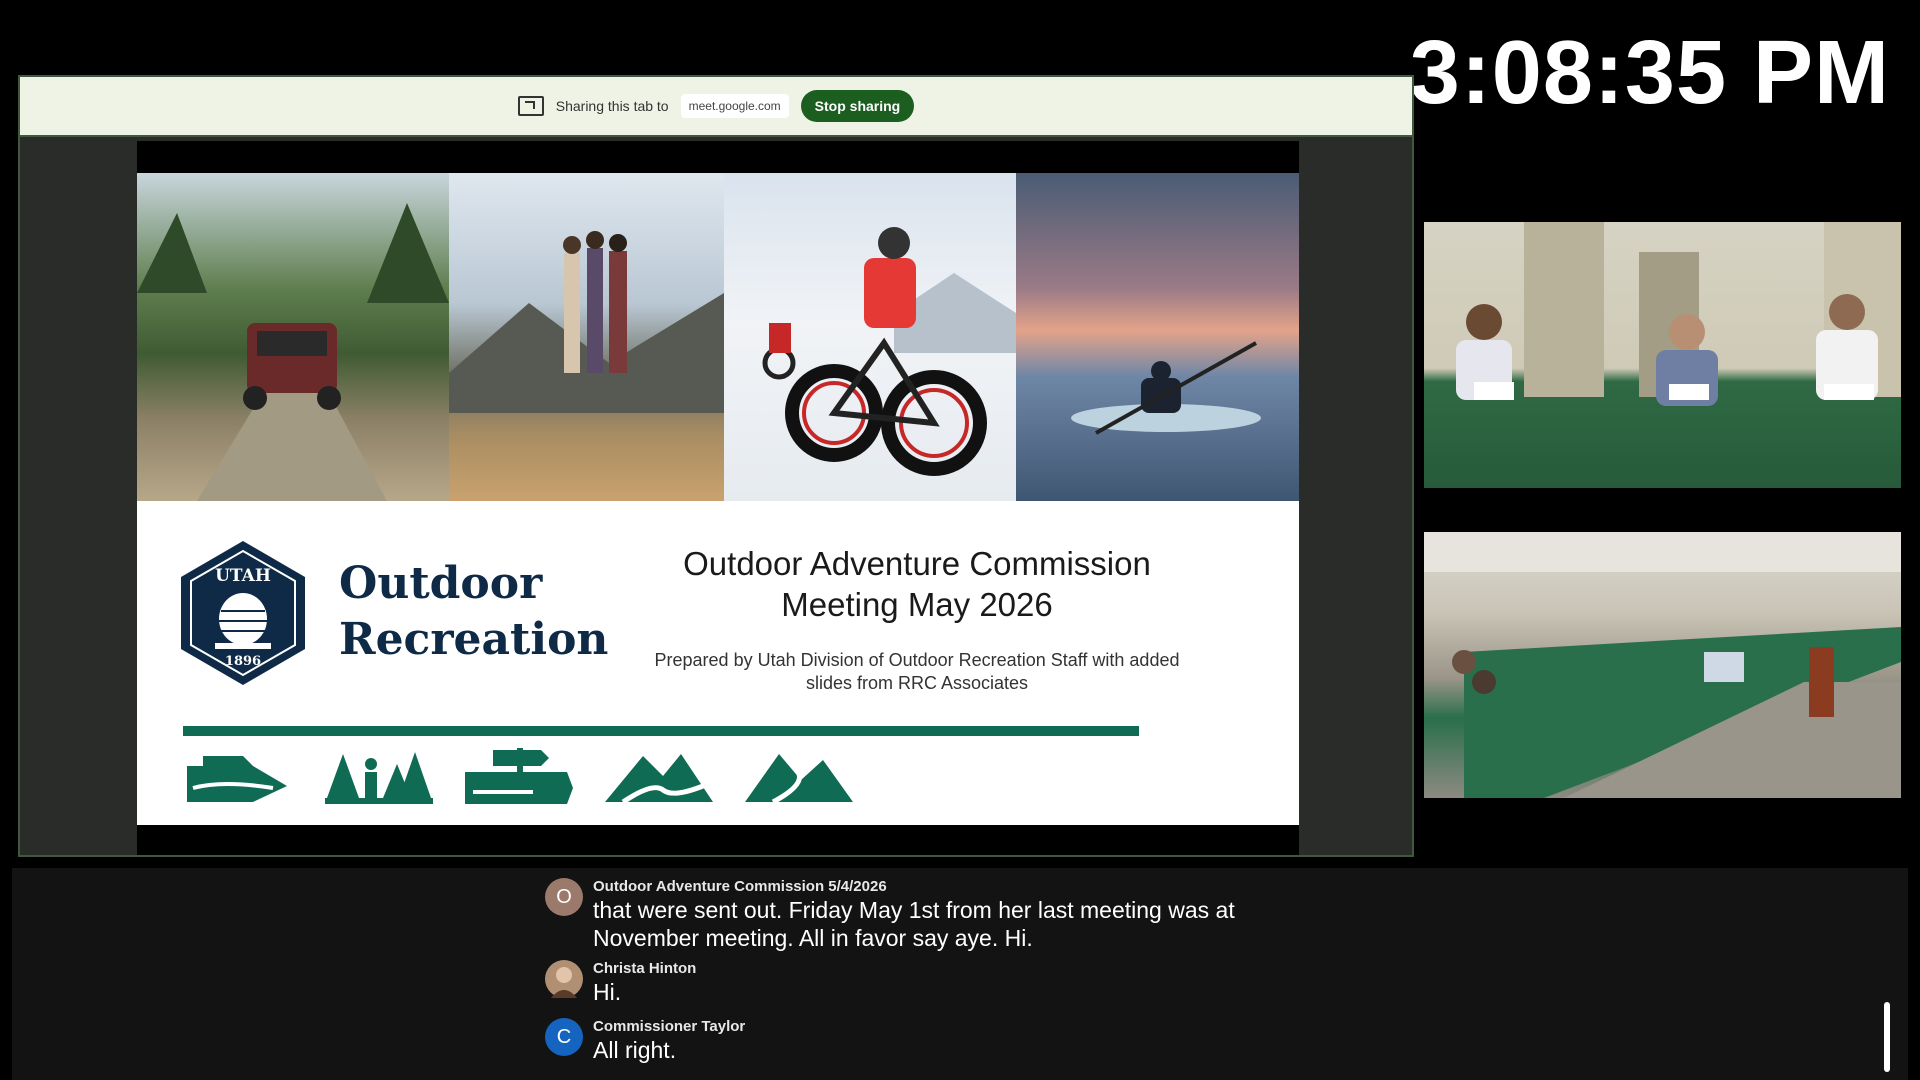 This screenshot has width=1920, height=1080. I want to click on utah-seal-logo: UTAH 1896, so click(243, 613).